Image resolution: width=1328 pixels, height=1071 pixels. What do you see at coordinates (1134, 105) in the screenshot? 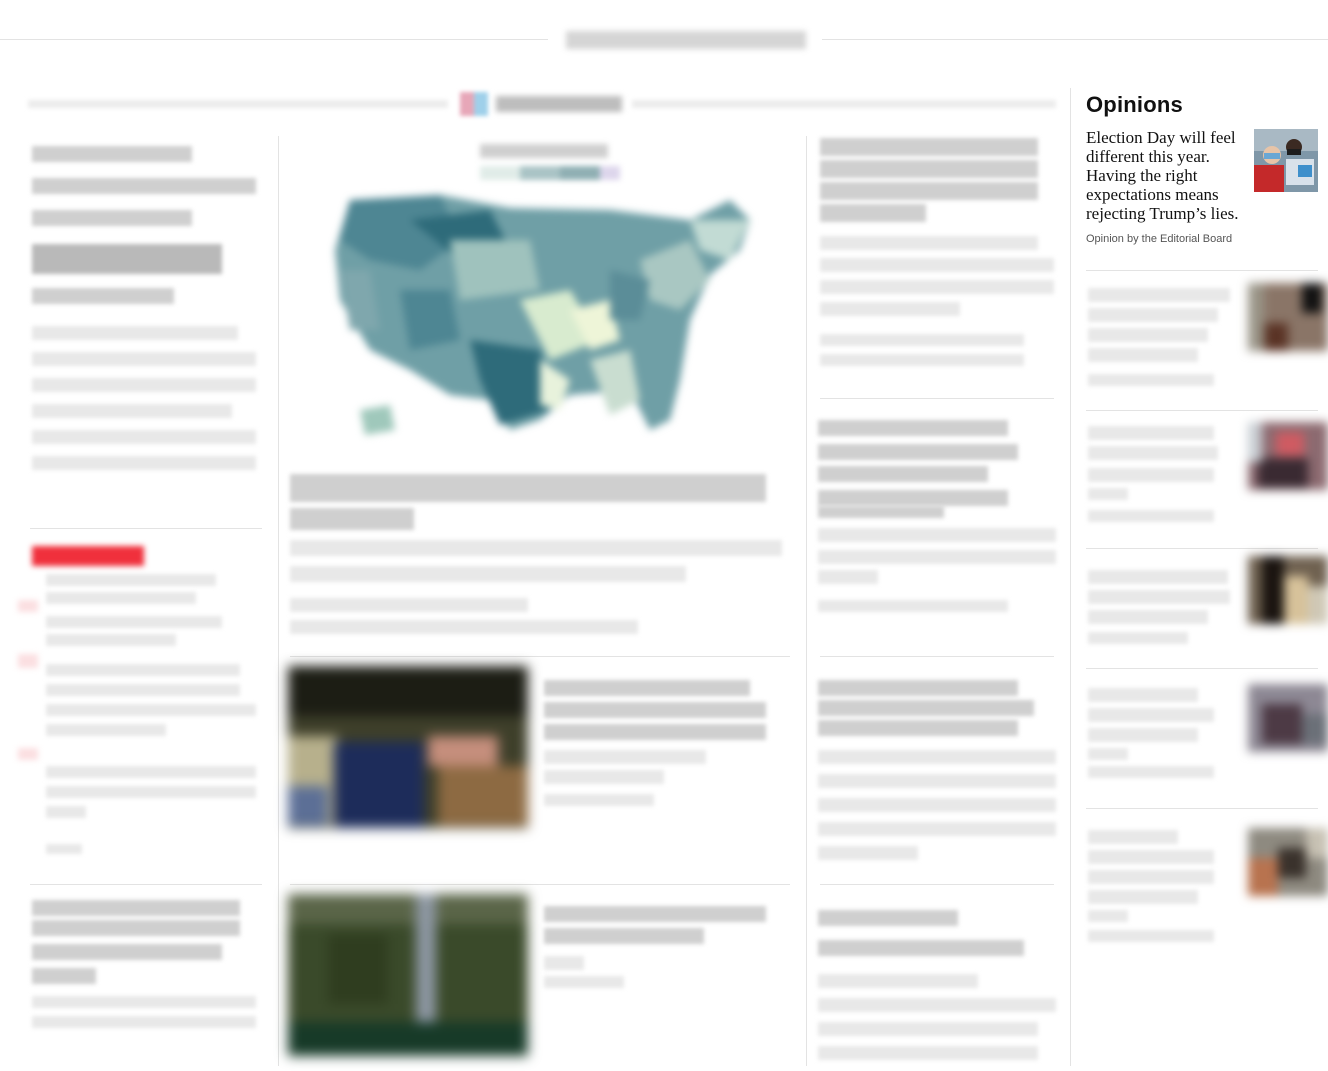
I see `opinions-section-title: Opinions` at bounding box center [1134, 105].